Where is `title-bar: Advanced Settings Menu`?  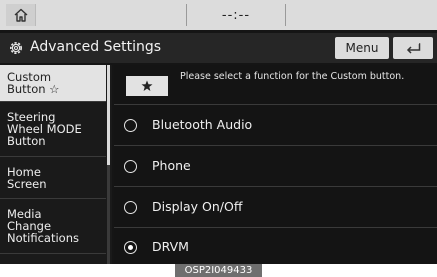
title-bar: Advanced Settings Menu is located at coordinates (218, 48).